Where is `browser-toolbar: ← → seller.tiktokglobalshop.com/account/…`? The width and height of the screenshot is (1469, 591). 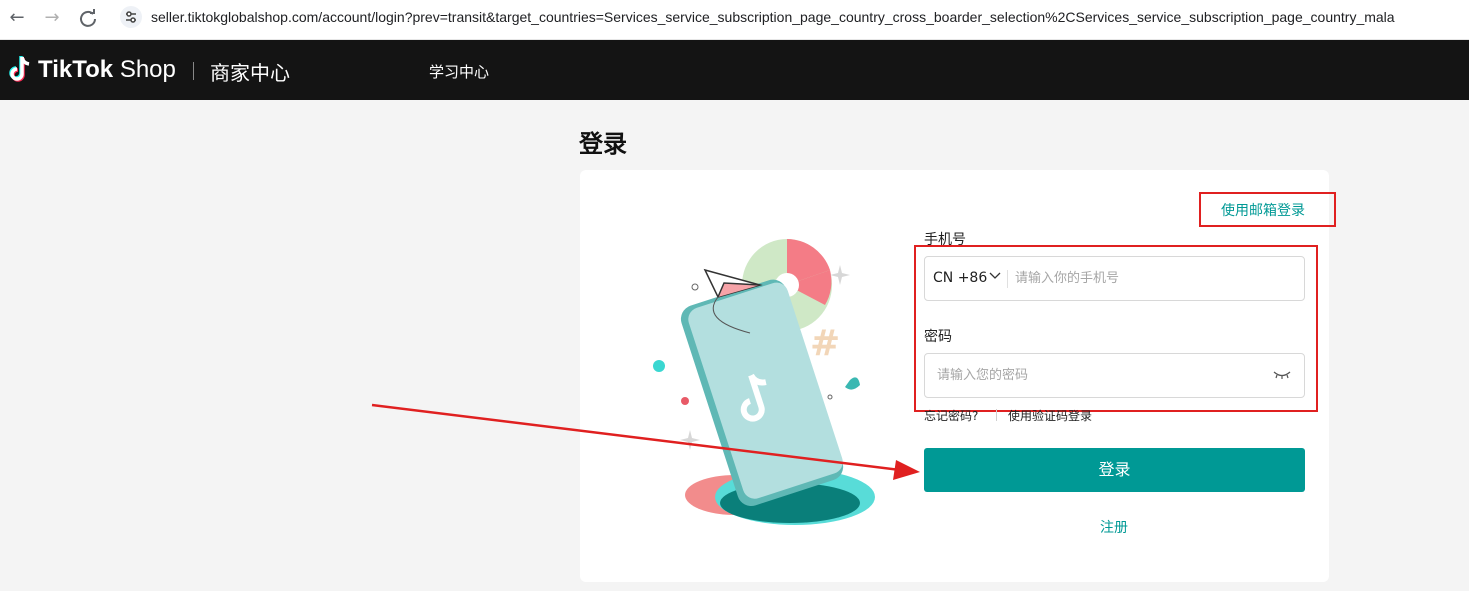
browser-toolbar: ← → seller.tiktokglobalshop.com/account/… is located at coordinates (734, 20).